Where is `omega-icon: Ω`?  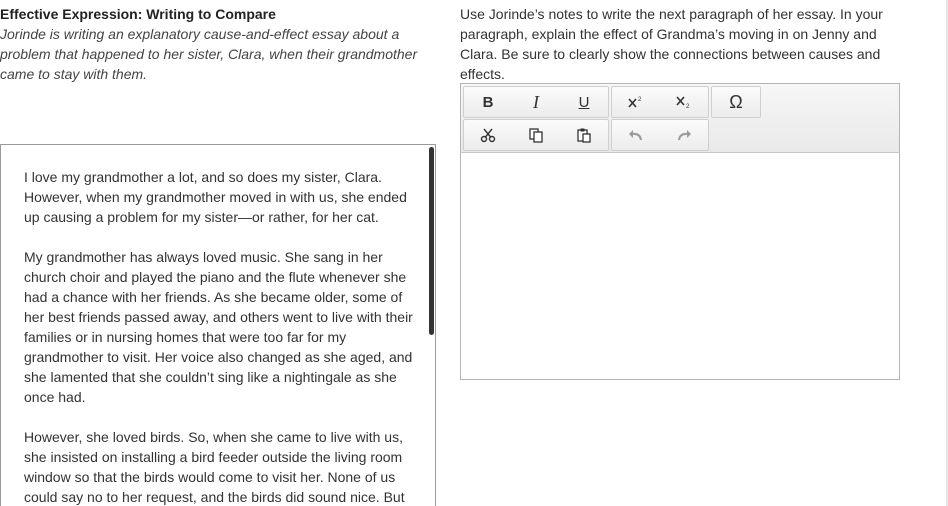
omega-icon: Ω is located at coordinates (736, 101).